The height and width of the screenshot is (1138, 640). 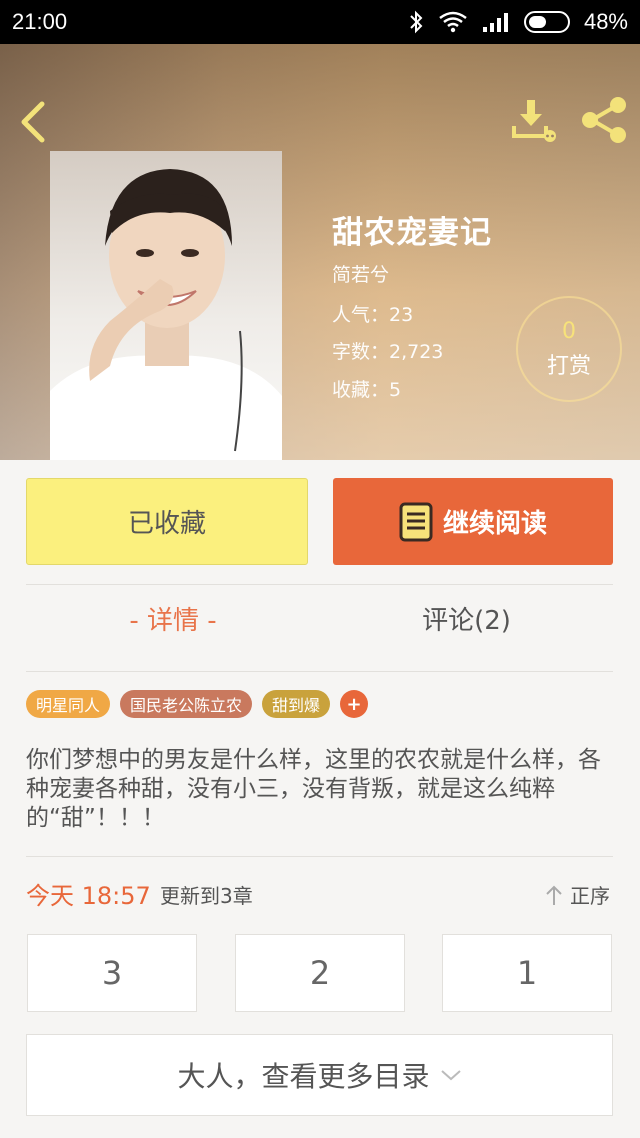 What do you see at coordinates (360, 273) in the screenshot?
I see `book-author: 简若兮` at bounding box center [360, 273].